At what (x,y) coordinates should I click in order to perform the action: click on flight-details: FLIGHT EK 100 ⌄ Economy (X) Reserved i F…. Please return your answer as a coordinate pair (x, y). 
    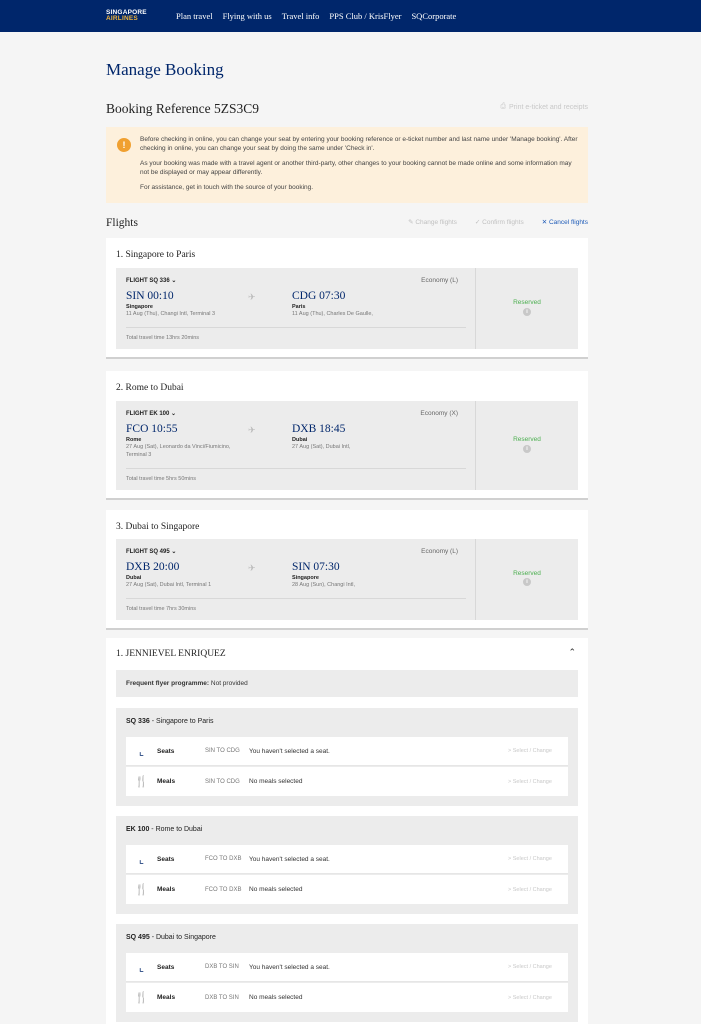
    Looking at the image, I should click on (347, 445).